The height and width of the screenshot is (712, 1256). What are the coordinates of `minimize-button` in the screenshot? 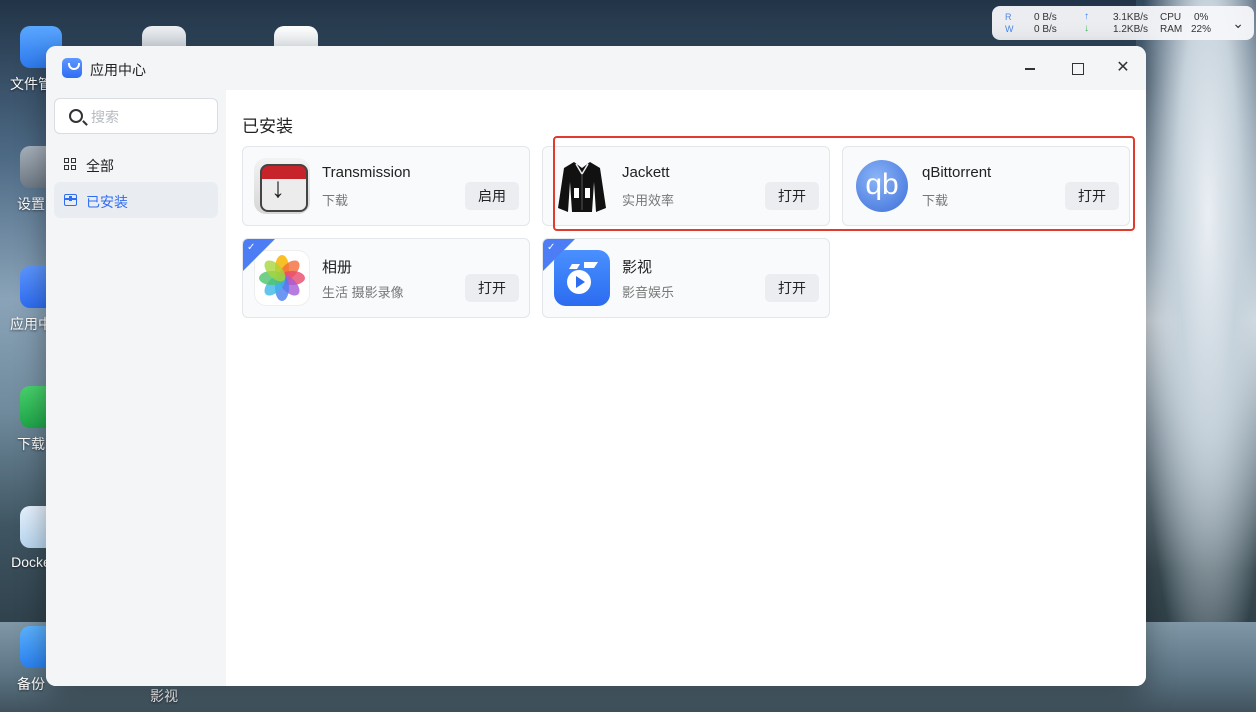 It's located at (1030, 68).